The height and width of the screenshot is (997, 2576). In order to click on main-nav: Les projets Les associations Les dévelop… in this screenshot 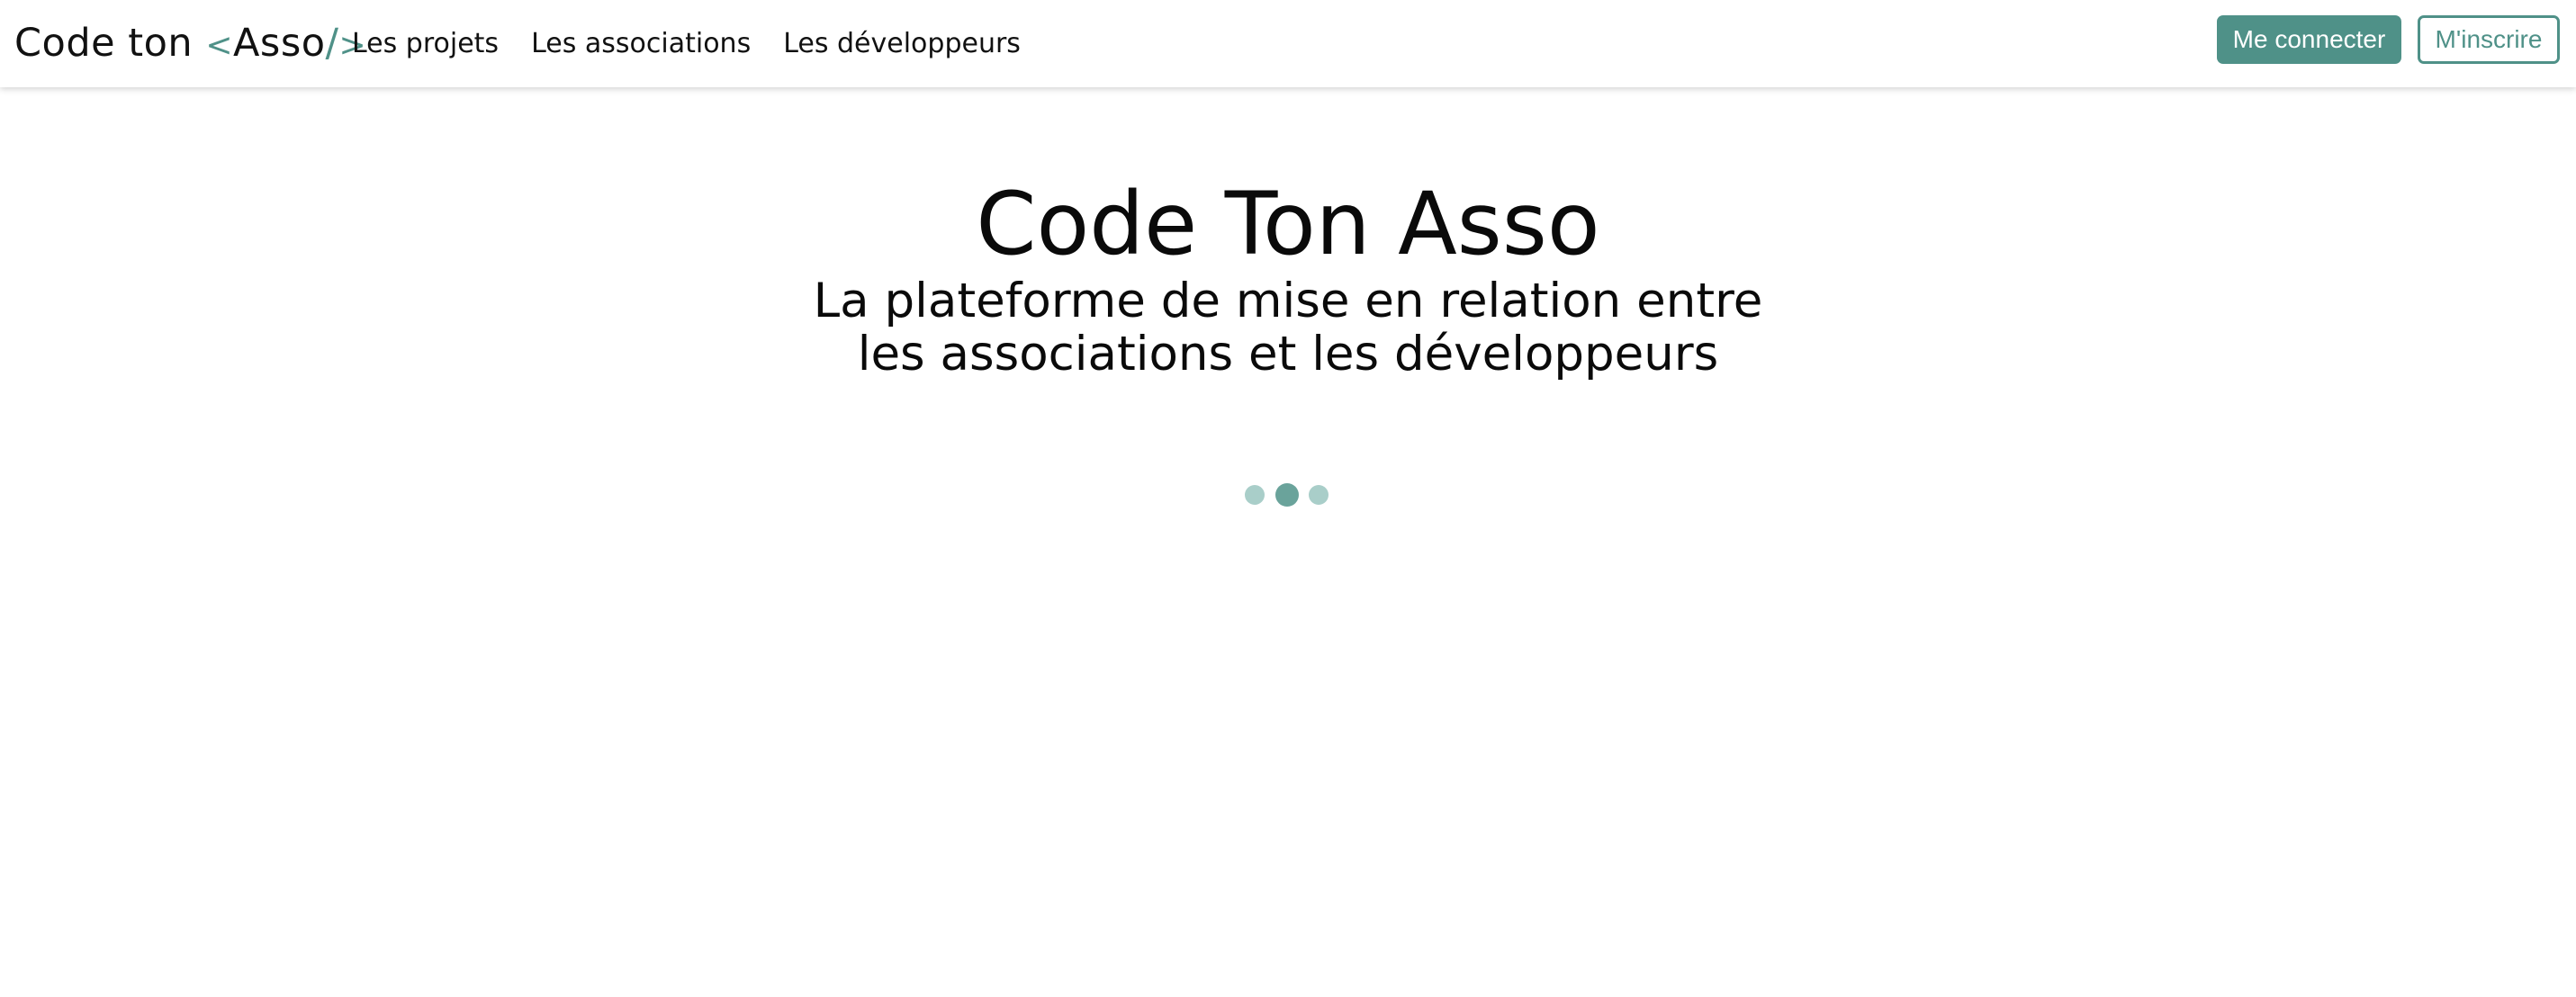, I will do `click(686, 43)`.